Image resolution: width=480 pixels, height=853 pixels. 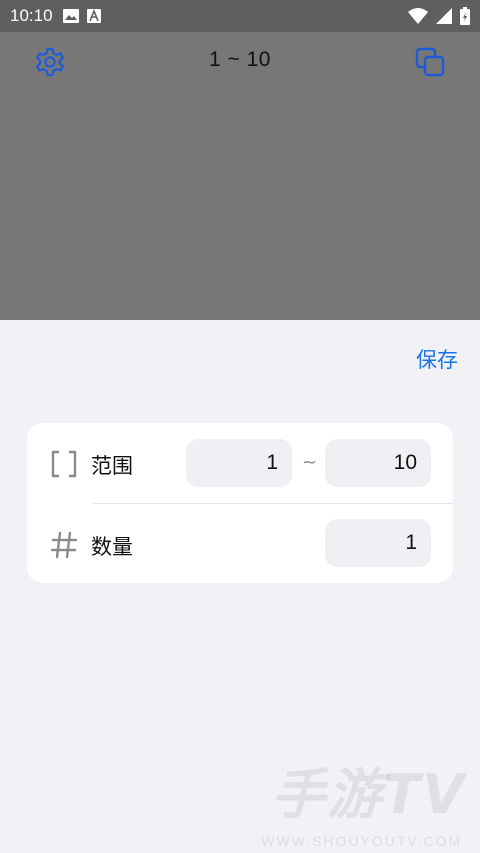 I want to click on row-divider, so click(x=273, y=503).